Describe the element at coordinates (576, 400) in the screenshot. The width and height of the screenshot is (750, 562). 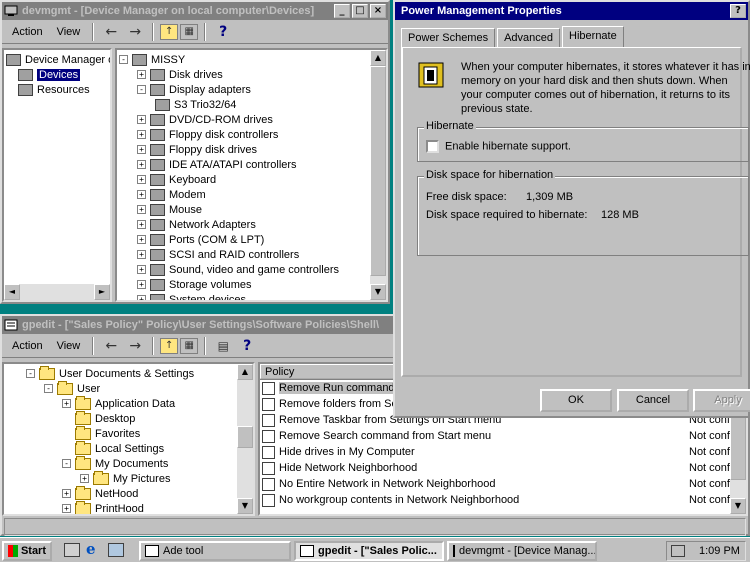
I see `ok-button: OK` at that location.